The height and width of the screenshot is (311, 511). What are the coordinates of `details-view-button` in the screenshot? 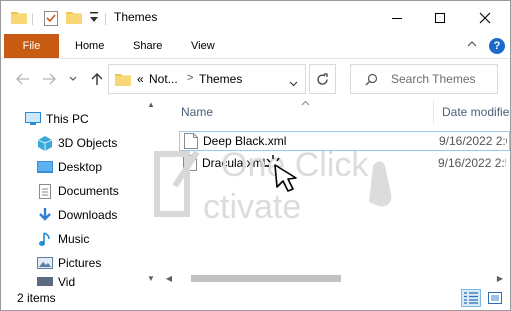 It's located at (471, 298).